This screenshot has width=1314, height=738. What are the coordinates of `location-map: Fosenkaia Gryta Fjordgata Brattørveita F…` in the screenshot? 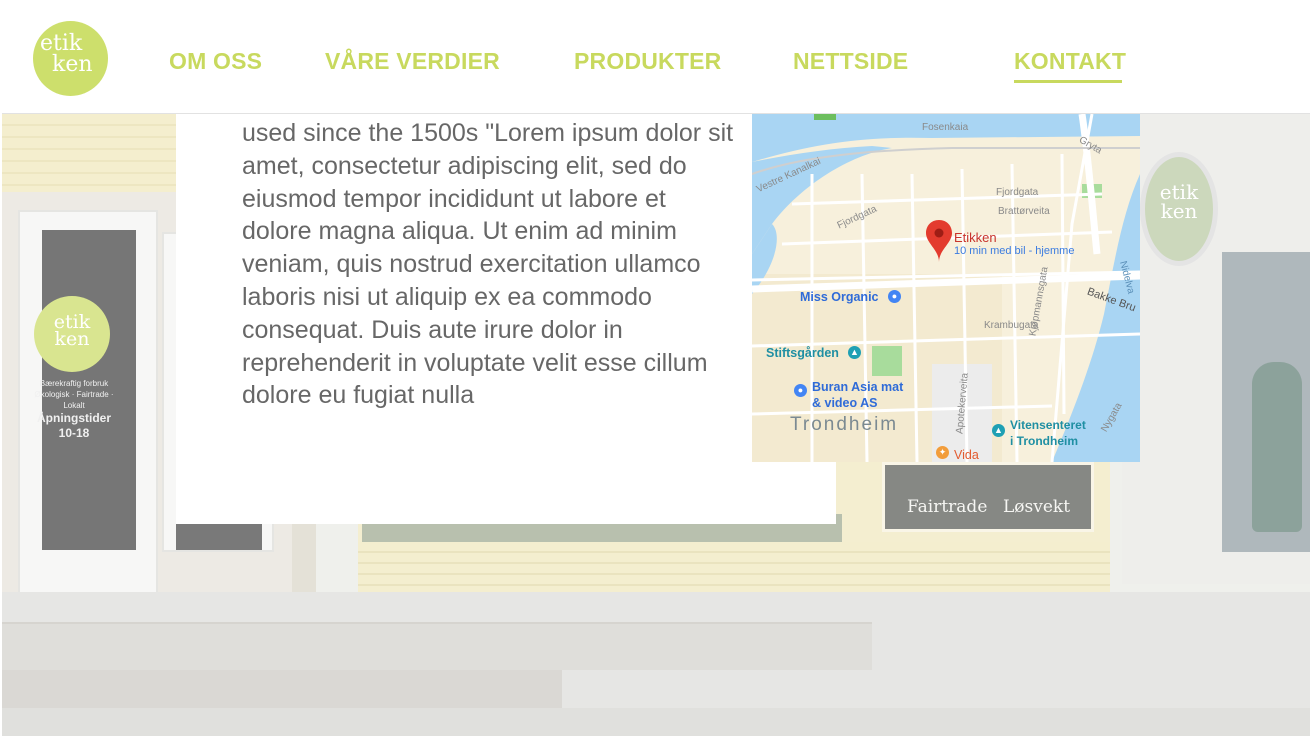 It's located at (946, 288).